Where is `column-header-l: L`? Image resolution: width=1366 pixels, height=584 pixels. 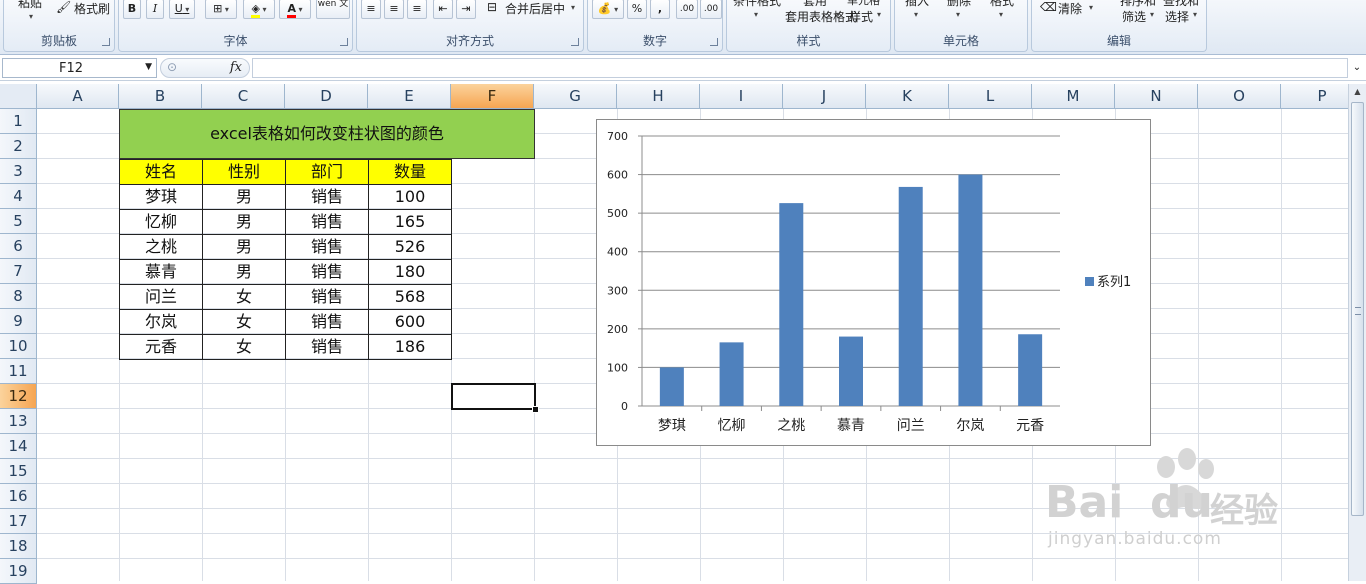 column-header-l: L is located at coordinates (990, 96).